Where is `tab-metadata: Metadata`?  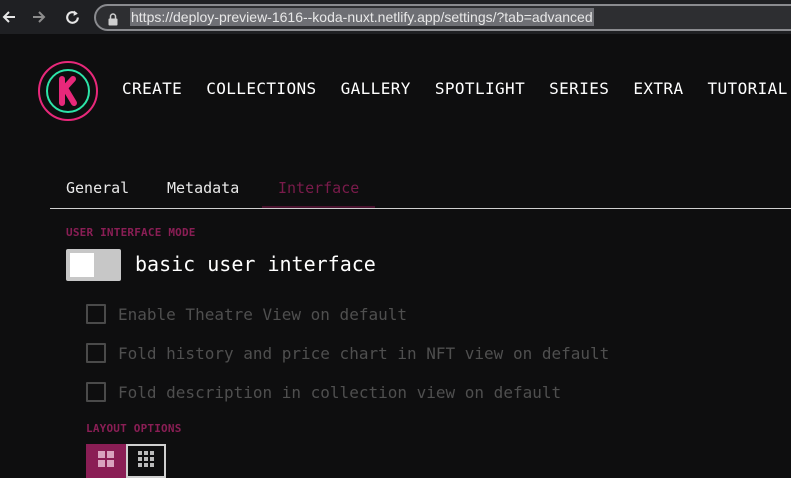 tab-metadata: Metadata is located at coordinates (203, 190).